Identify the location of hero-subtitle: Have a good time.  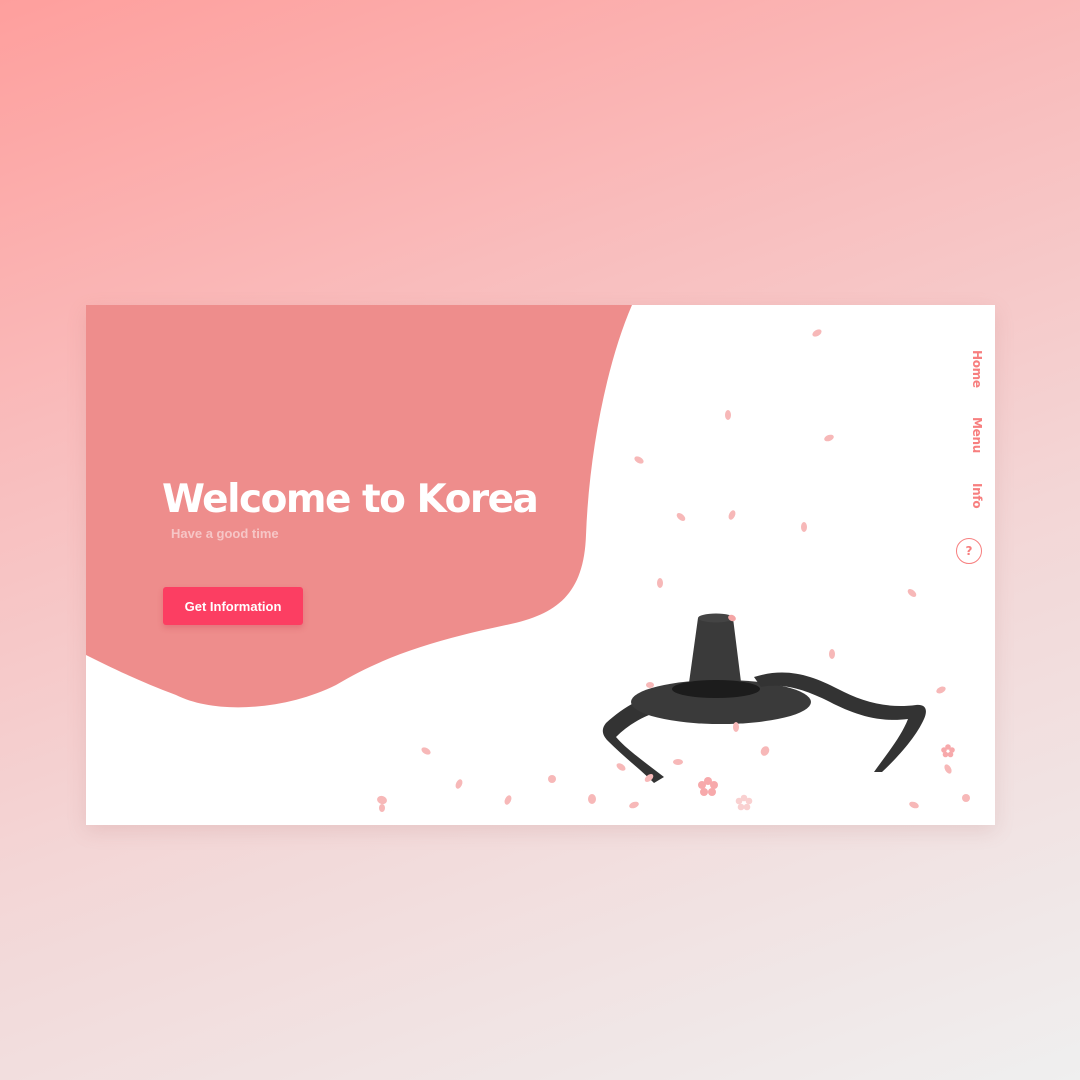
(225, 533).